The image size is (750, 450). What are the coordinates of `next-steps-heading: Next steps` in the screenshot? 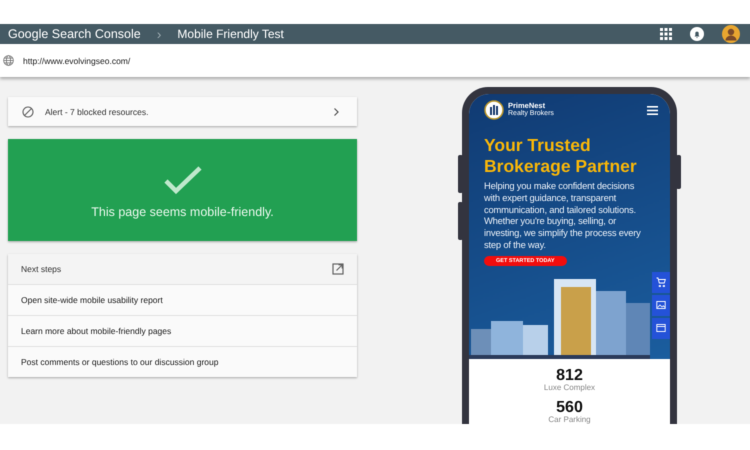 It's located at (41, 269).